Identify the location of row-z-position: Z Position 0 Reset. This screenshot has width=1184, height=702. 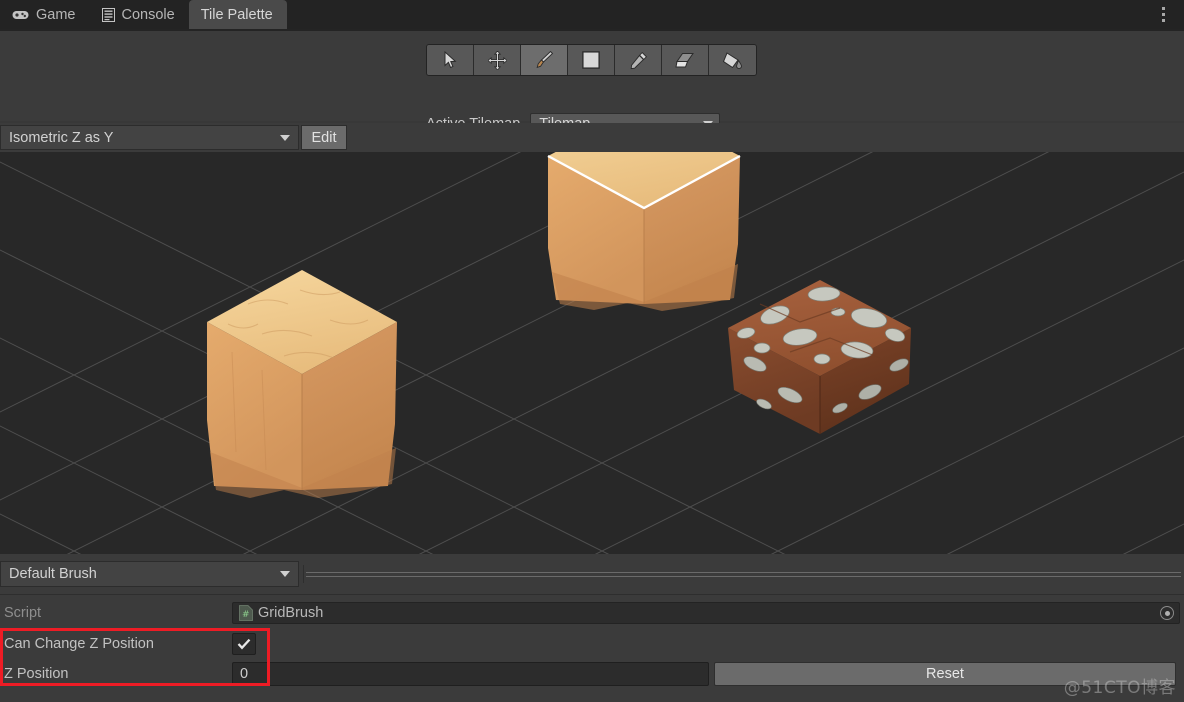
(592, 674).